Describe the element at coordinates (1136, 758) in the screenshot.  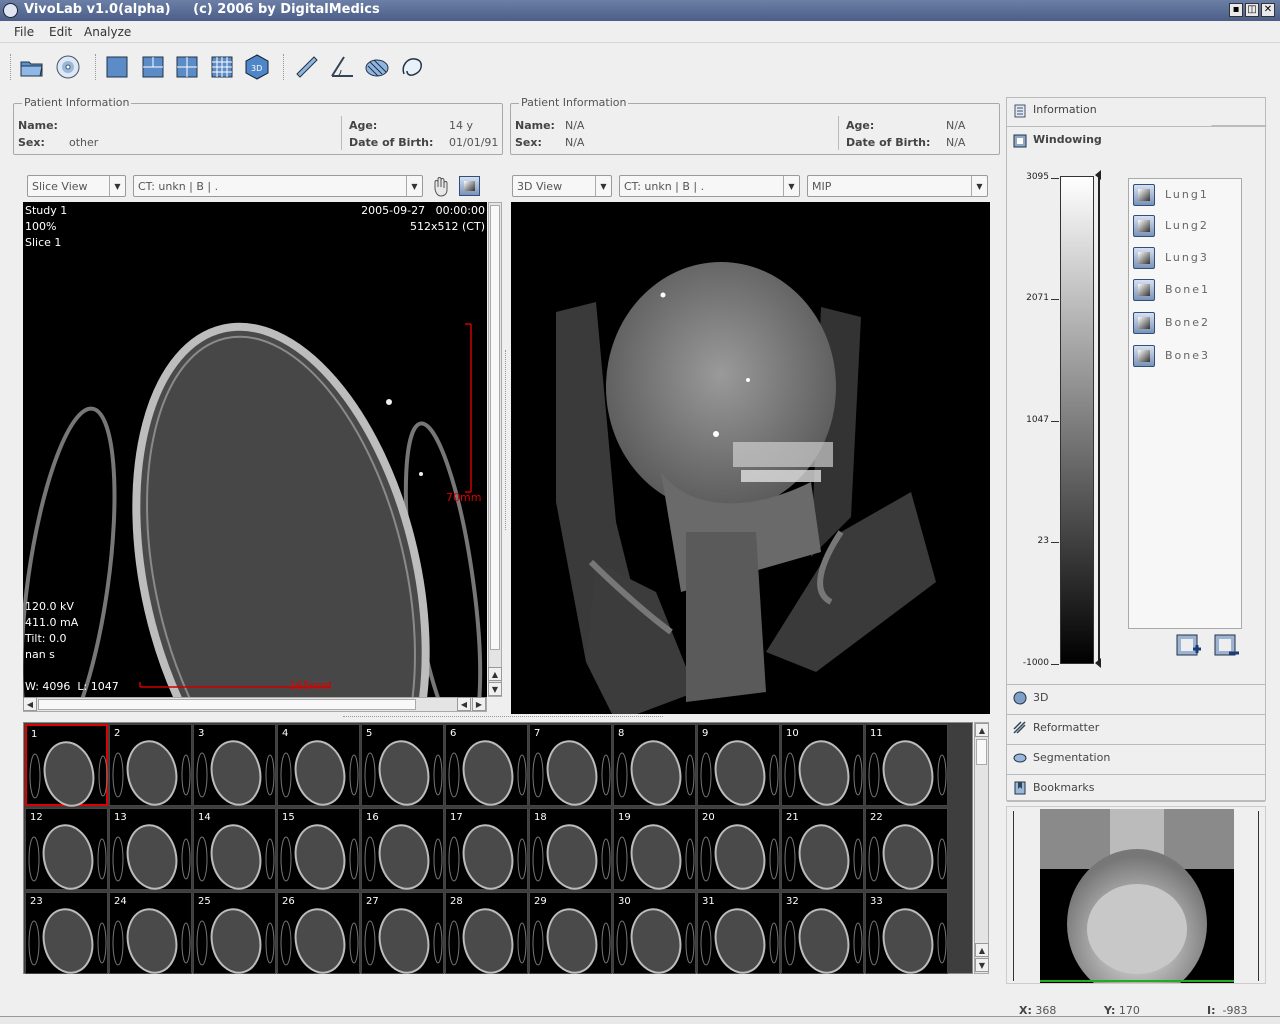
I see `section-segmentation: Segmentation` at that location.